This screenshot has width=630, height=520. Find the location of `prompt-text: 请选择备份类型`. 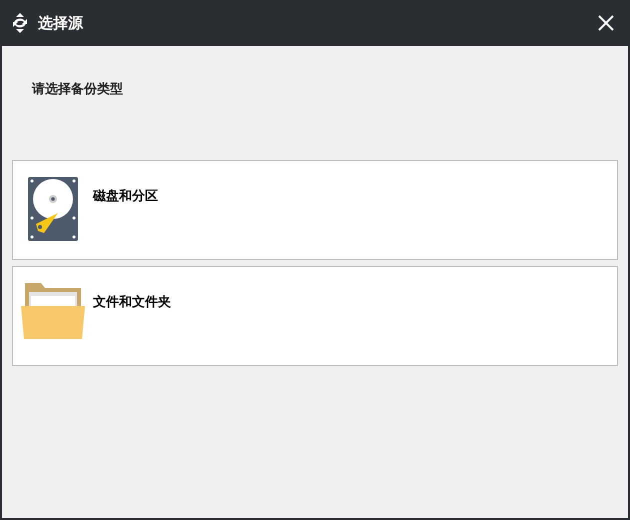

prompt-text: 请选择备份类型 is located at coordinates (77, 89).